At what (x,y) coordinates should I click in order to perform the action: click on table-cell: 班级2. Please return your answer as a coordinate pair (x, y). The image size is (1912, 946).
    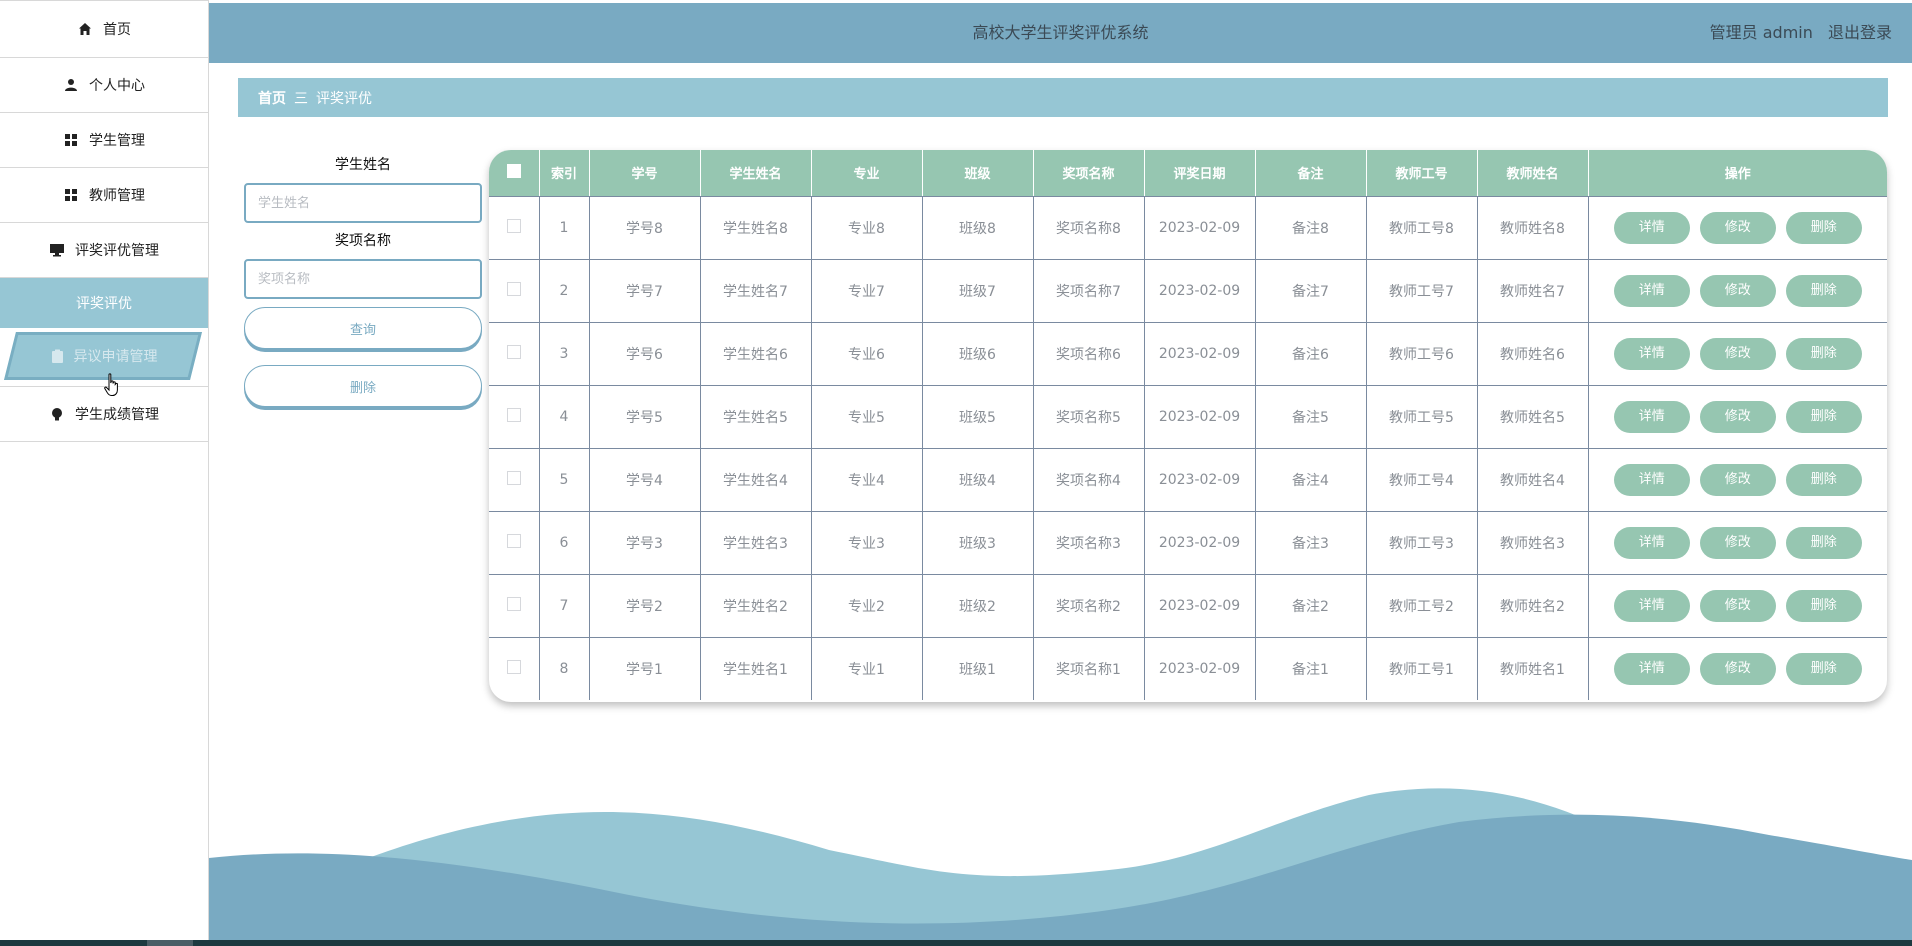
    Looking at the image, I should click on (978, 606).